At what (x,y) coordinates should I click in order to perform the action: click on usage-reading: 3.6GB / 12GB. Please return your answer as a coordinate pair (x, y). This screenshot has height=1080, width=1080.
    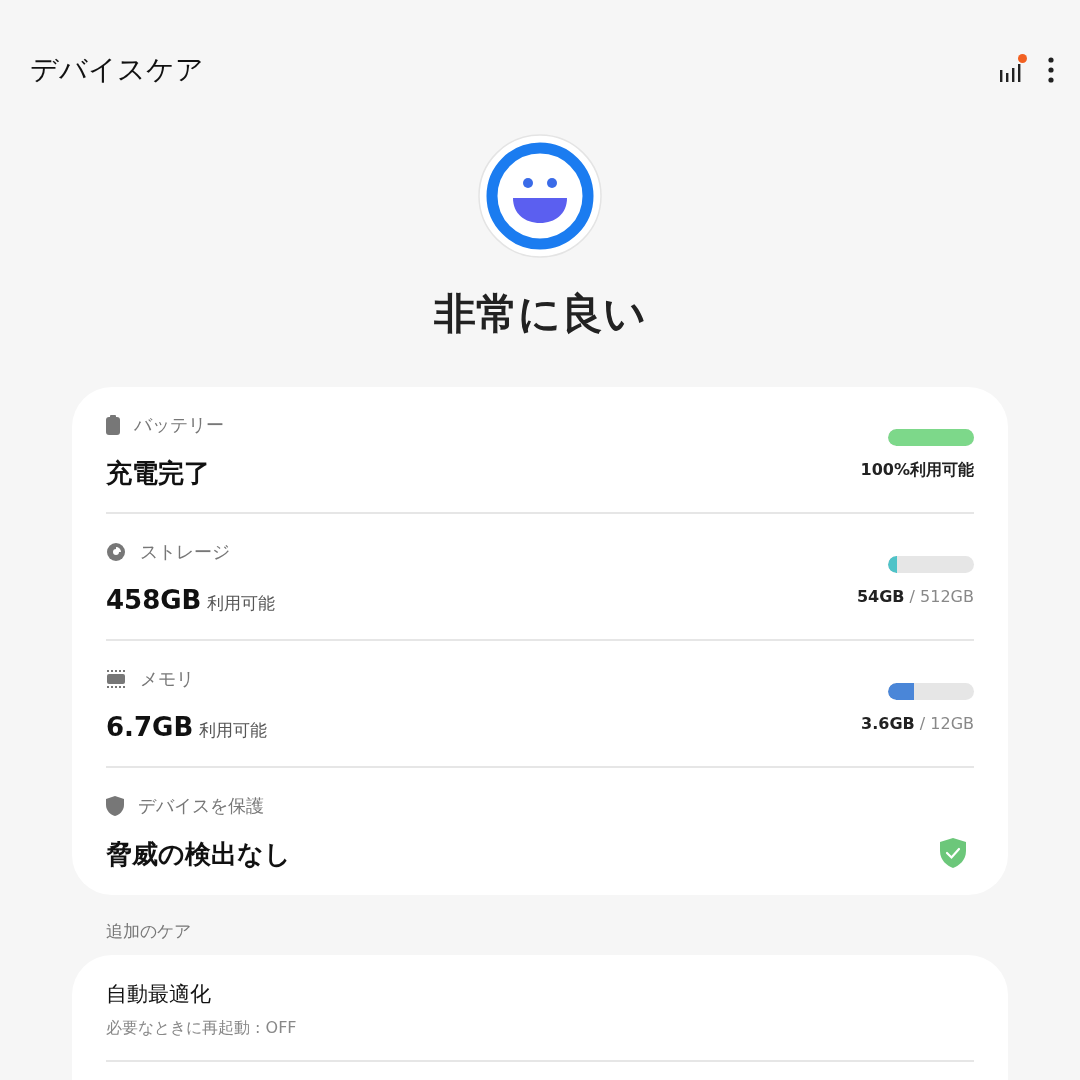
    Looking at the image, I should click on (917, 724).